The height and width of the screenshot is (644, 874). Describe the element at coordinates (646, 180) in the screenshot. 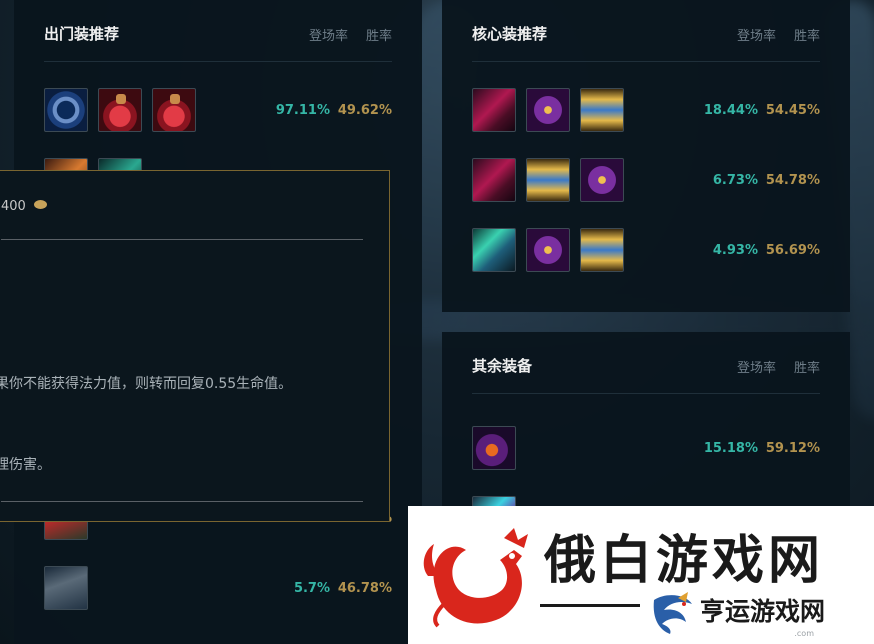

I see `item-row: 6.73% 54.78%` at that location.